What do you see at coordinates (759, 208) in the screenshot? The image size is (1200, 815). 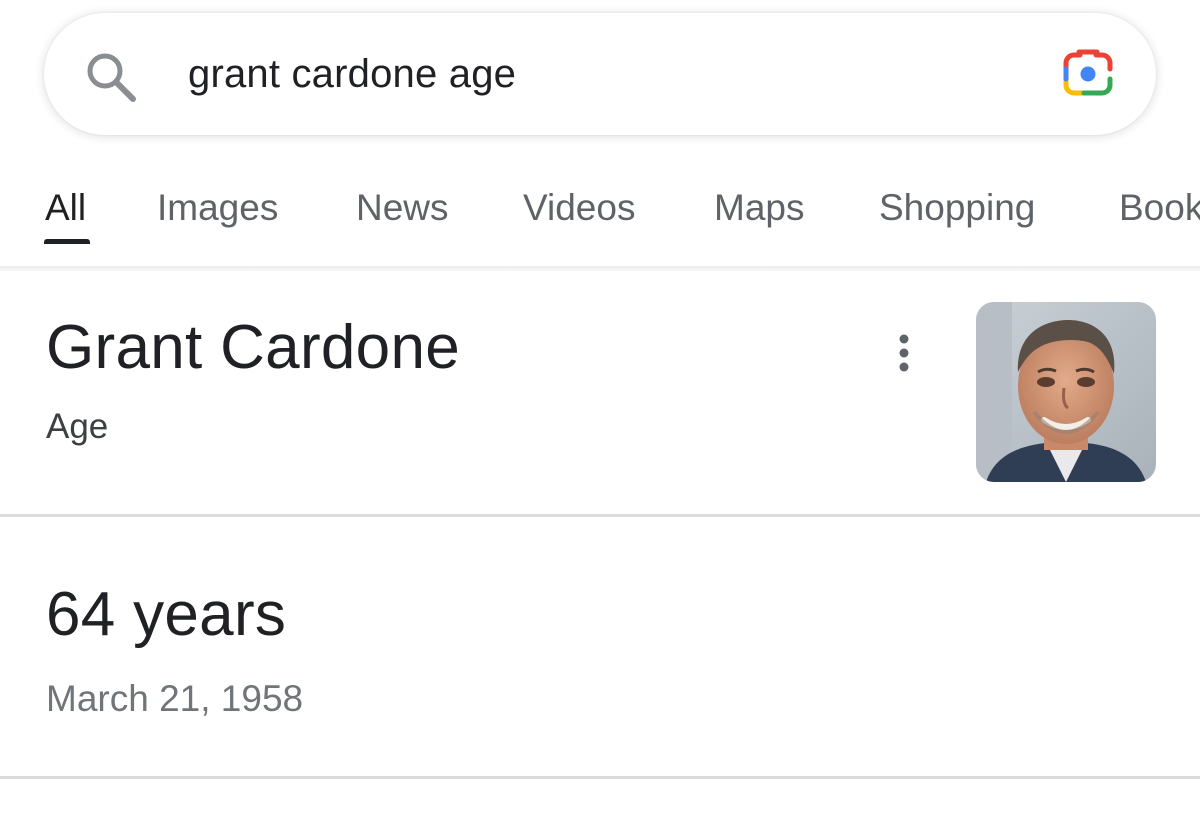 I see `tab-maps: Maps` at bounding box center [759, 208].